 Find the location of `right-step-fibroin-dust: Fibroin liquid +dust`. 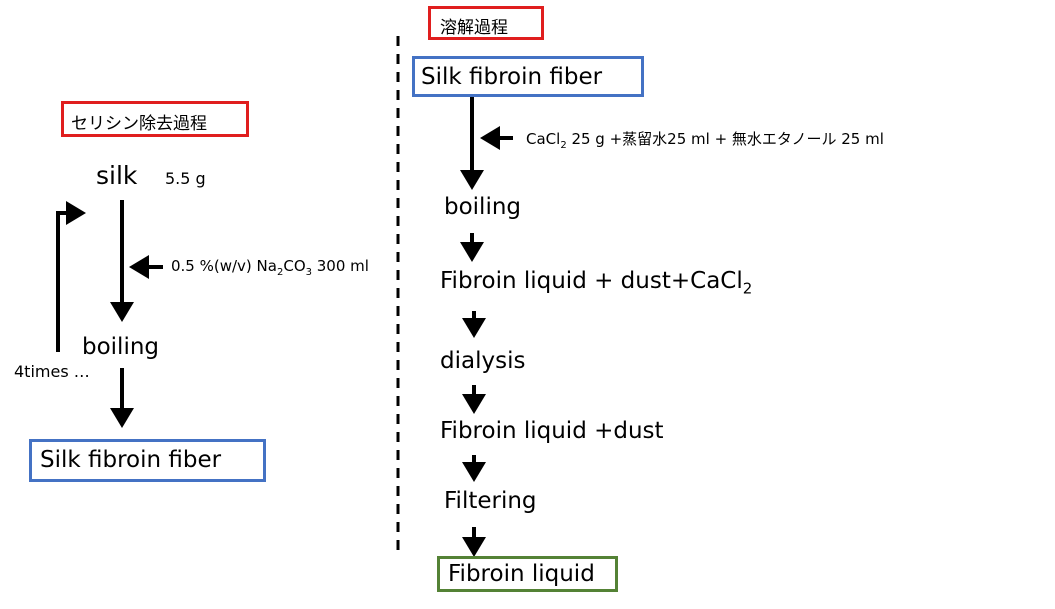

right-step-fibroin-dust: Fibroin liquid +dust is located at coordinates (552, 431).